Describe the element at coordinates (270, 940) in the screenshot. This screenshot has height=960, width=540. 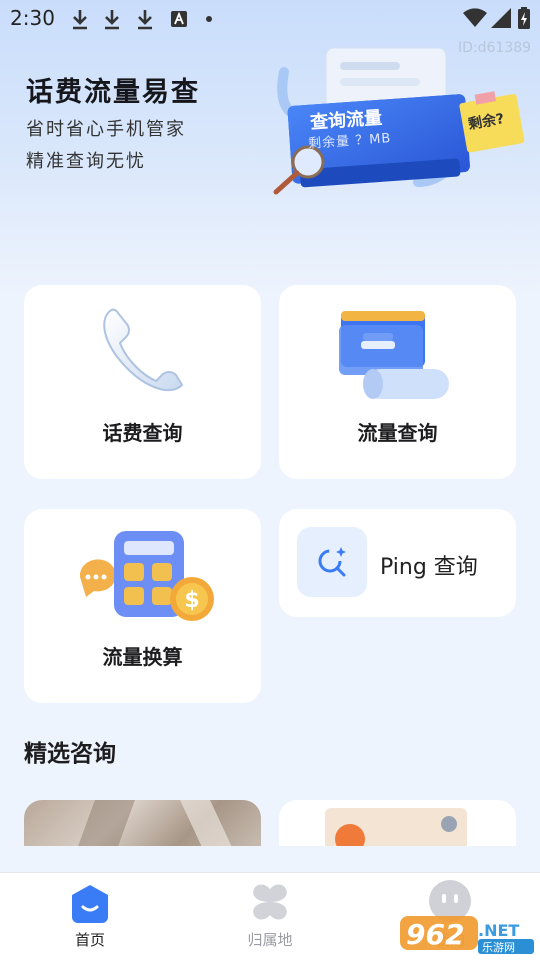
I see `tab-location-label: 归属地` at that location.